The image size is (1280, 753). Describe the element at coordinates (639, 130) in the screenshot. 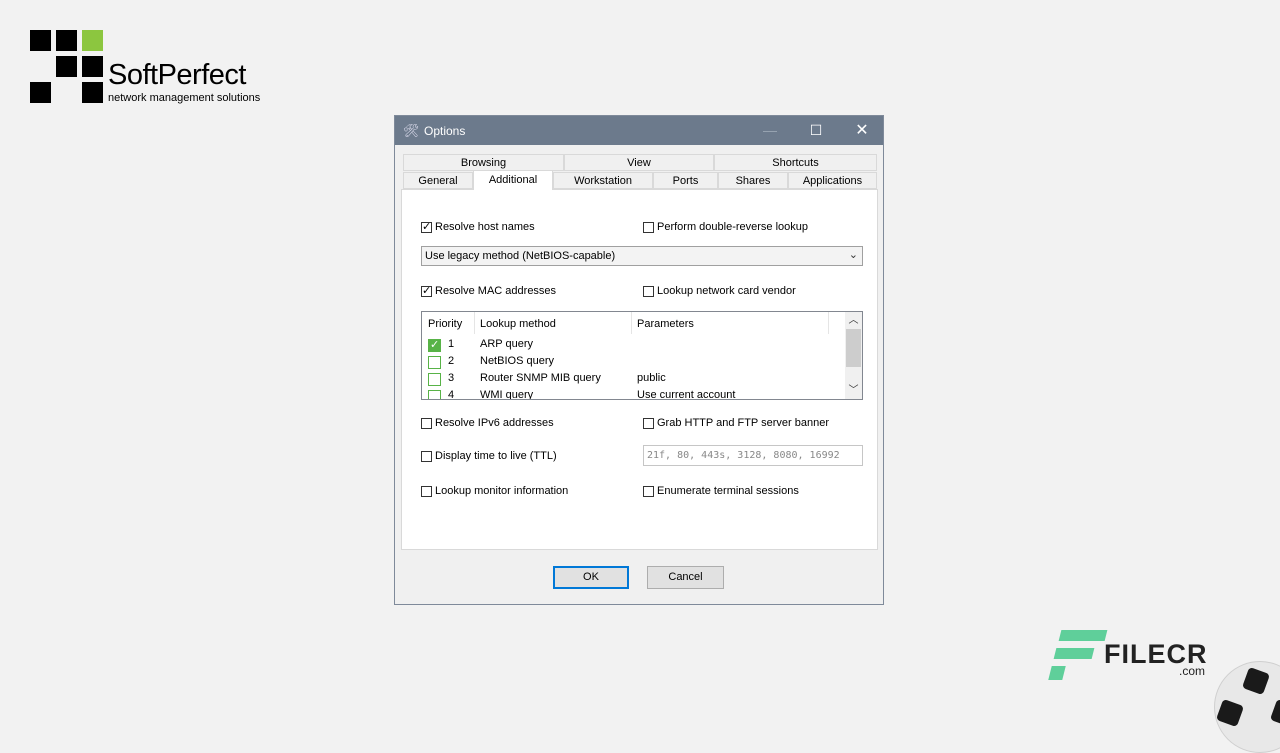

I see `title-bar: 🛠 Options — ☐ ✕` at that location.